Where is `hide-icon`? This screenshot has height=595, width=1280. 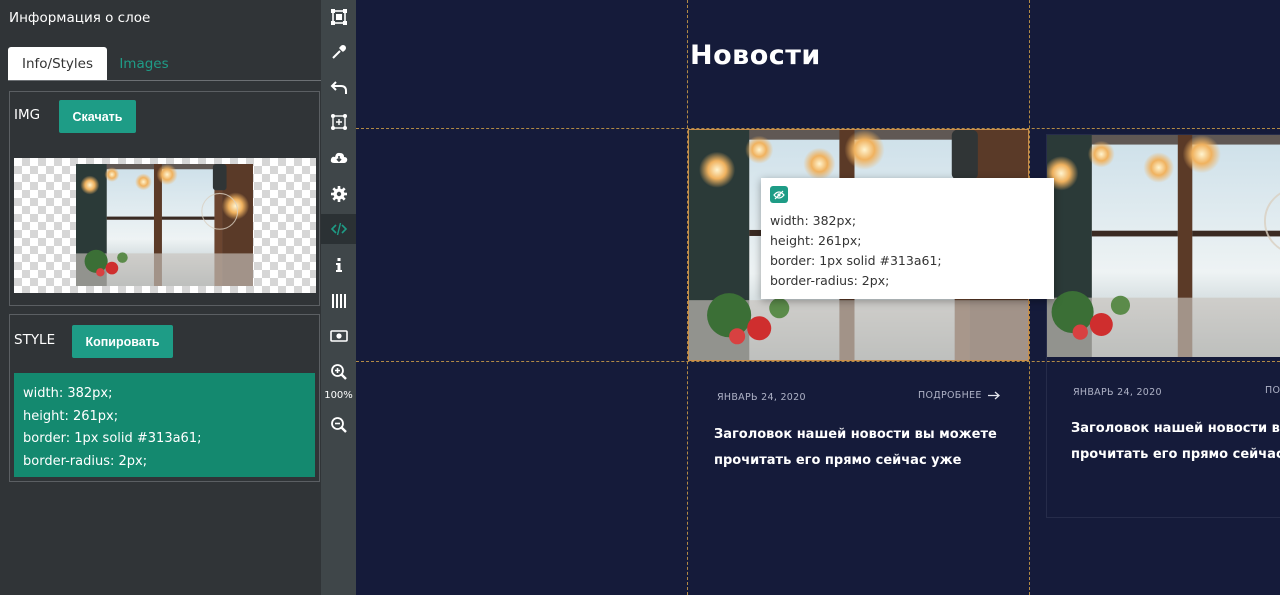 hide-icon is located at coordinates (779, 194).